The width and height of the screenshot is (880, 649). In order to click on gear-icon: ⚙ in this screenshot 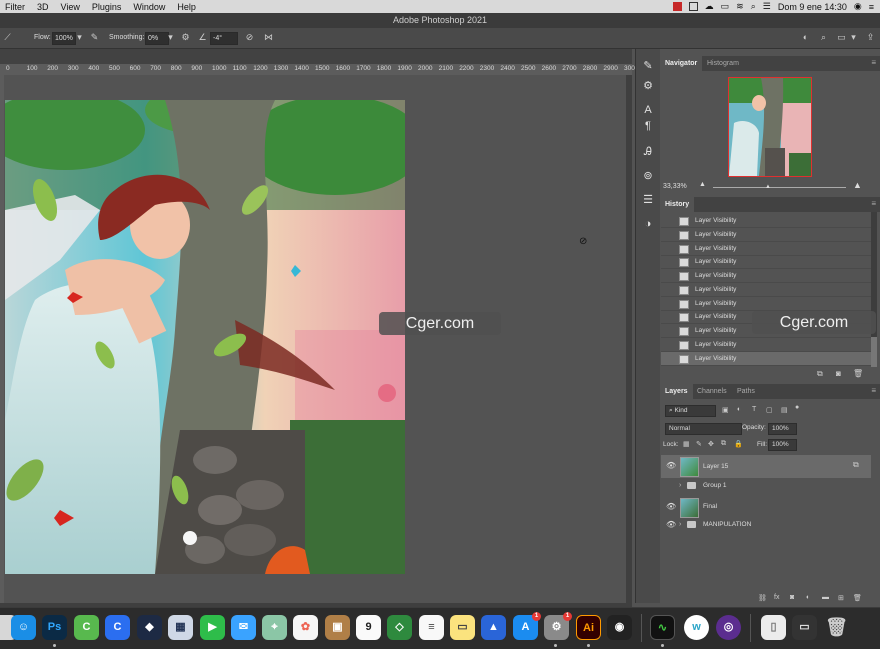, I will do `click(185, 37)`.